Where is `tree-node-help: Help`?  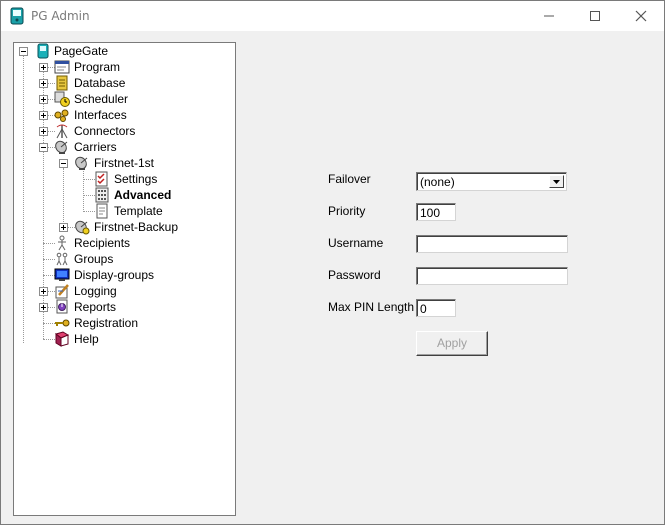
tree-node-help: Help is located at coordinates (124, 339).